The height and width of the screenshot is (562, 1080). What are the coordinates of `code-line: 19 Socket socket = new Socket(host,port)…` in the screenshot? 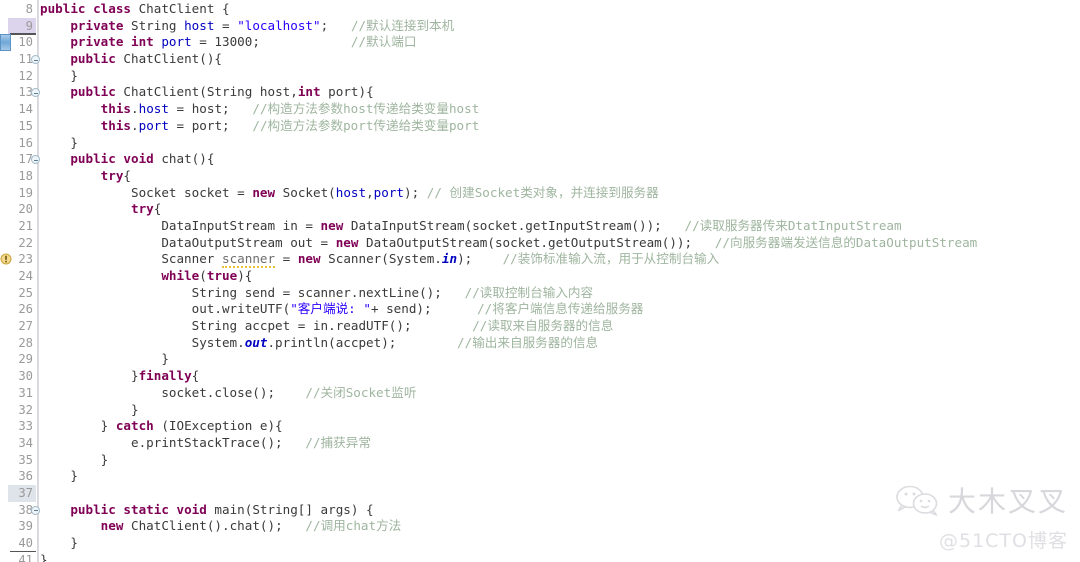 It's located at (540, 193).